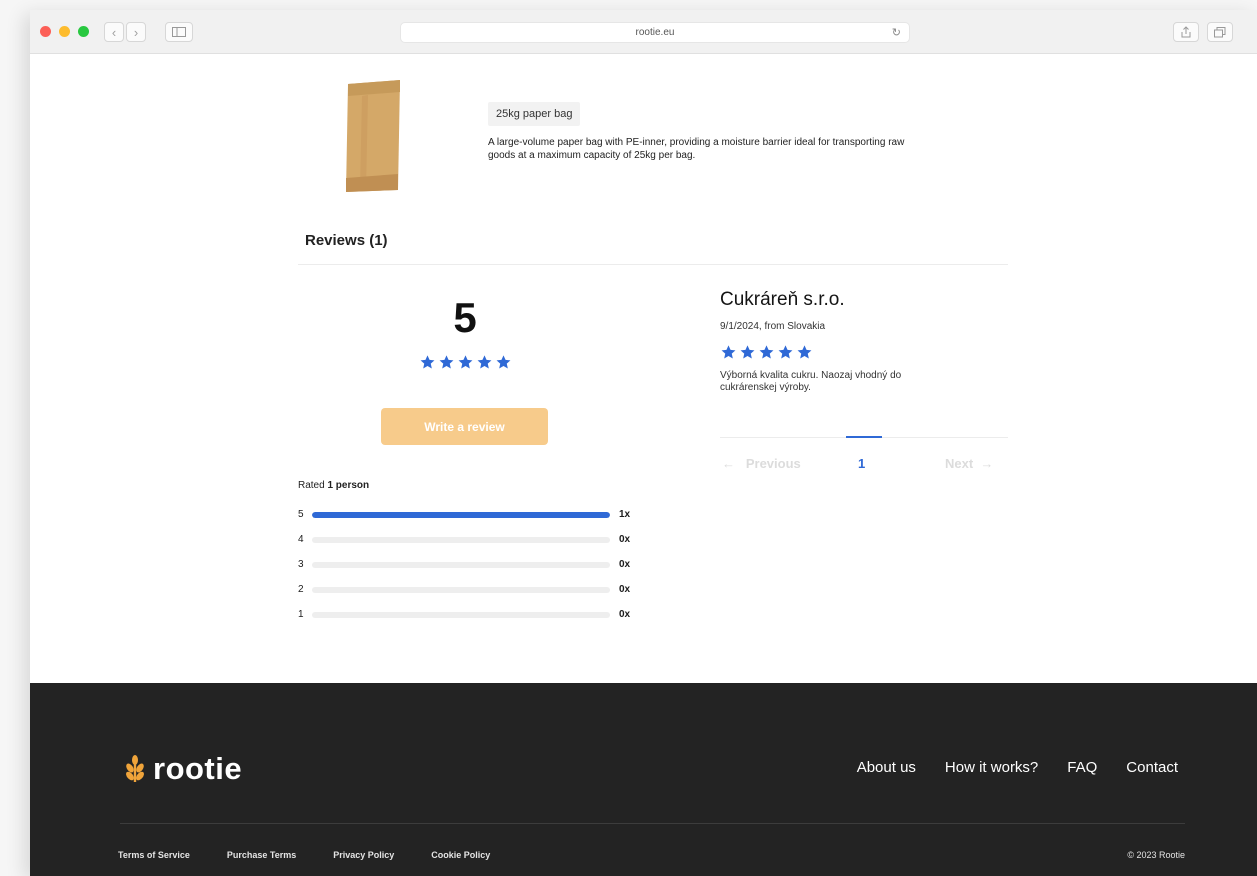 The height and width of the screenshot is (876, 1257). Describe the element at coordinates (652, 823) in the screenshot. I see `footer-divider` at that location.